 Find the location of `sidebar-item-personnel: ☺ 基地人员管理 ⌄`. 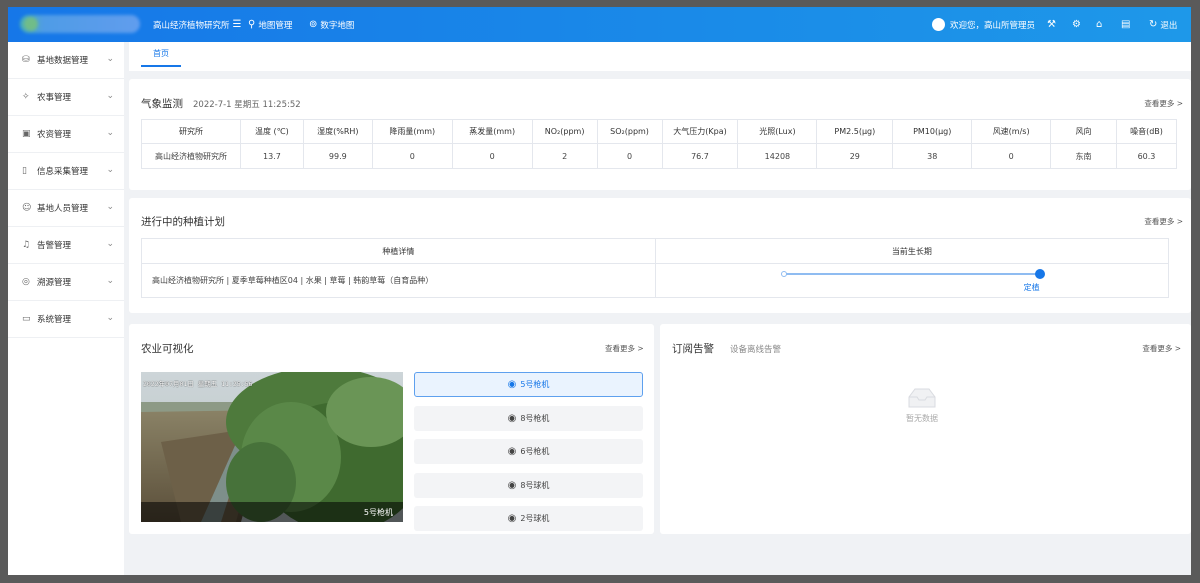

sidebar-item-personnel: ☺ 基地人员管理 ⌄ is located at coordinates (66, 208).